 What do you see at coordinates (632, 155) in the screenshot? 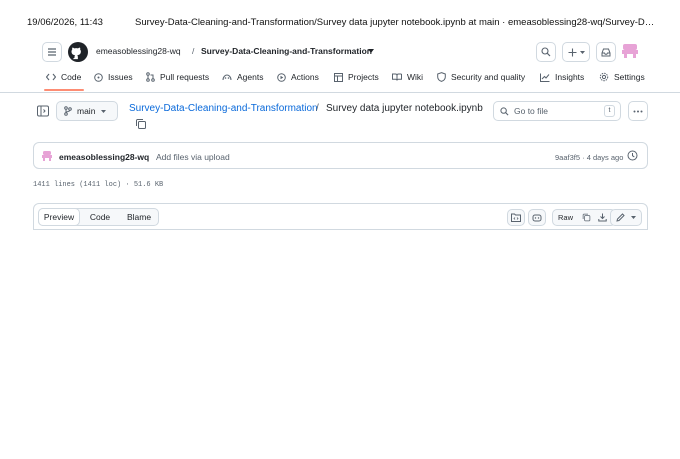
I see `history-icon` at bounding box center [632, 155].